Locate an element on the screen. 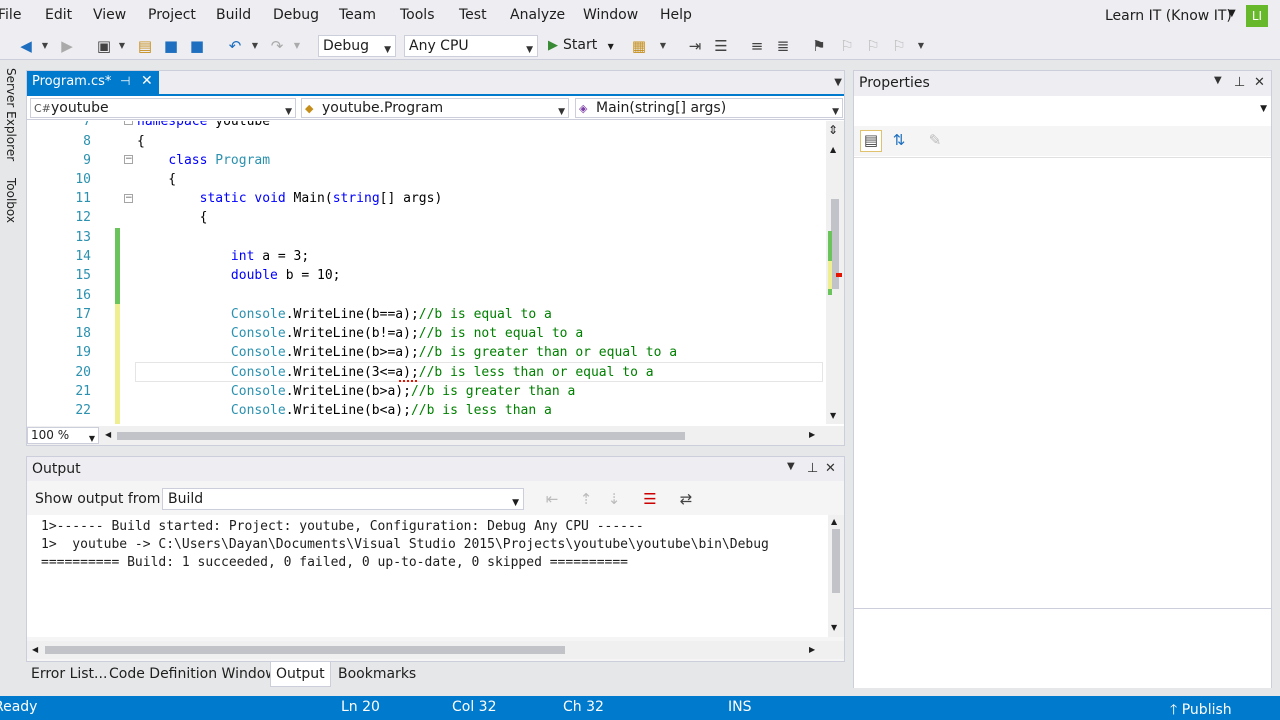 The width and height of the screenshot is (1280, 720). previous-message-icon: ⇡ is located at coordinates (586, 499).